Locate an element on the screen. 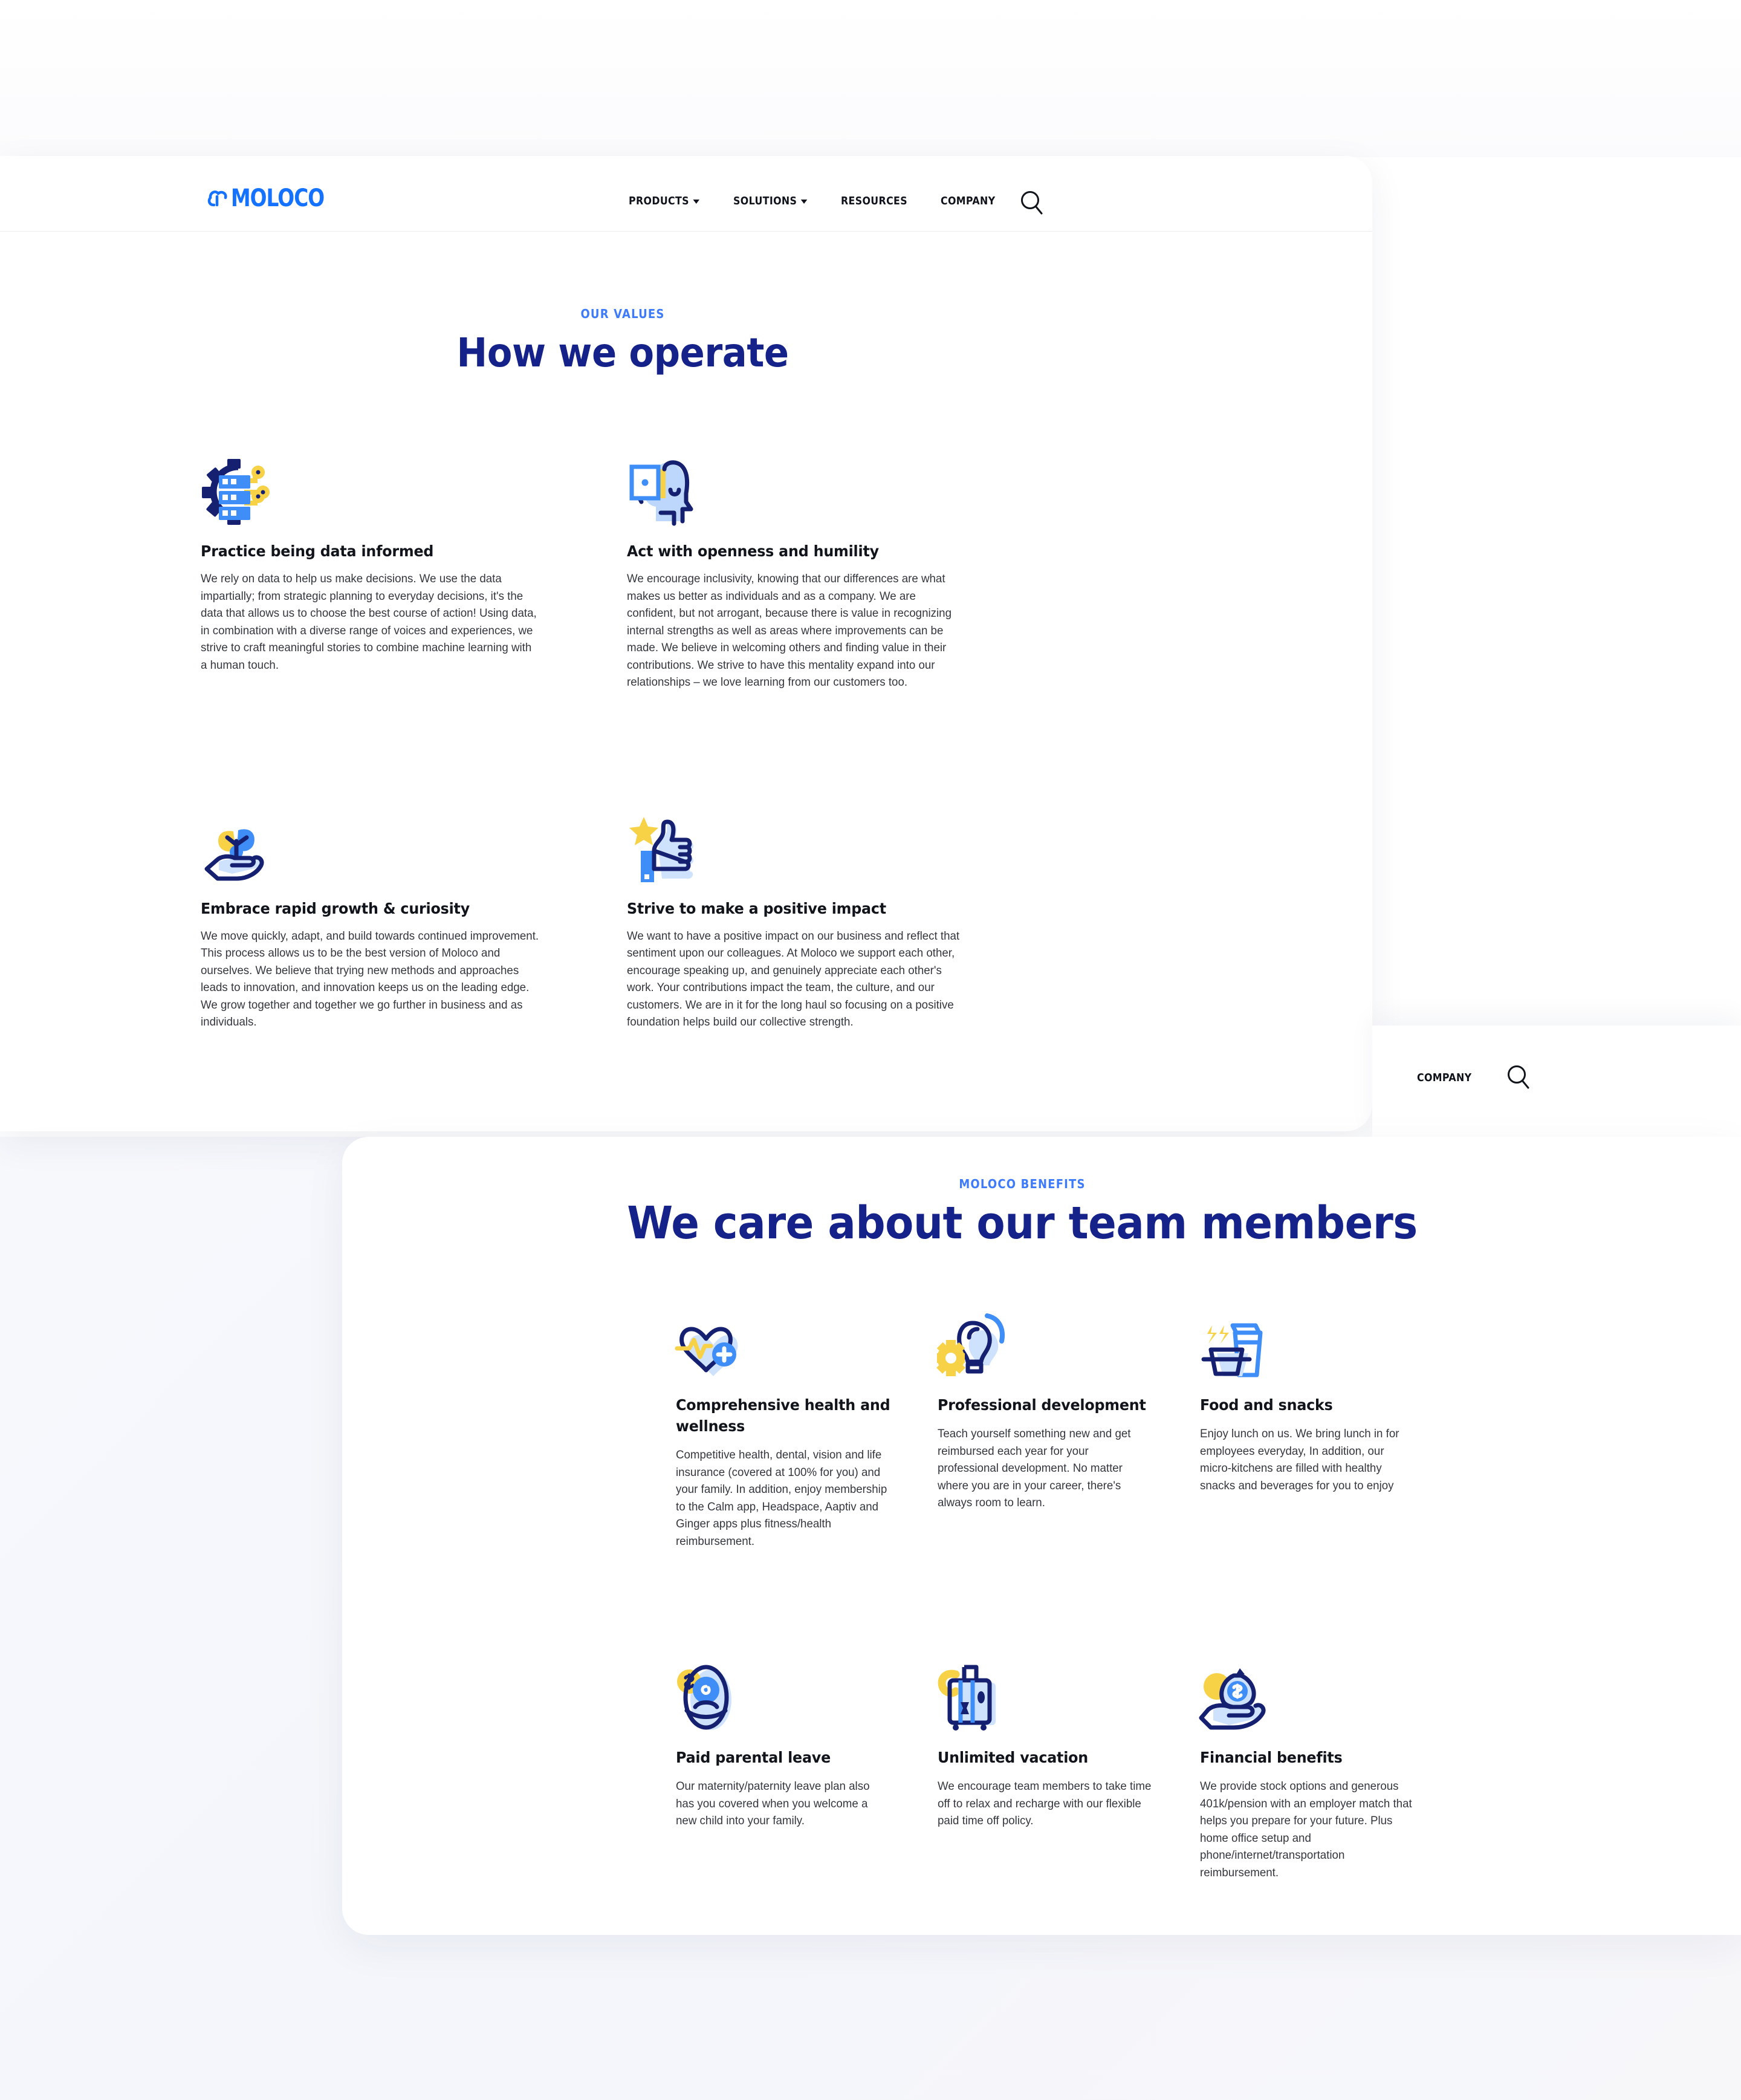 The height and width of the screenshot is (2100, 1741). value-title: Embrace rapid growth & curiosity is located at coordinates (336, 908).